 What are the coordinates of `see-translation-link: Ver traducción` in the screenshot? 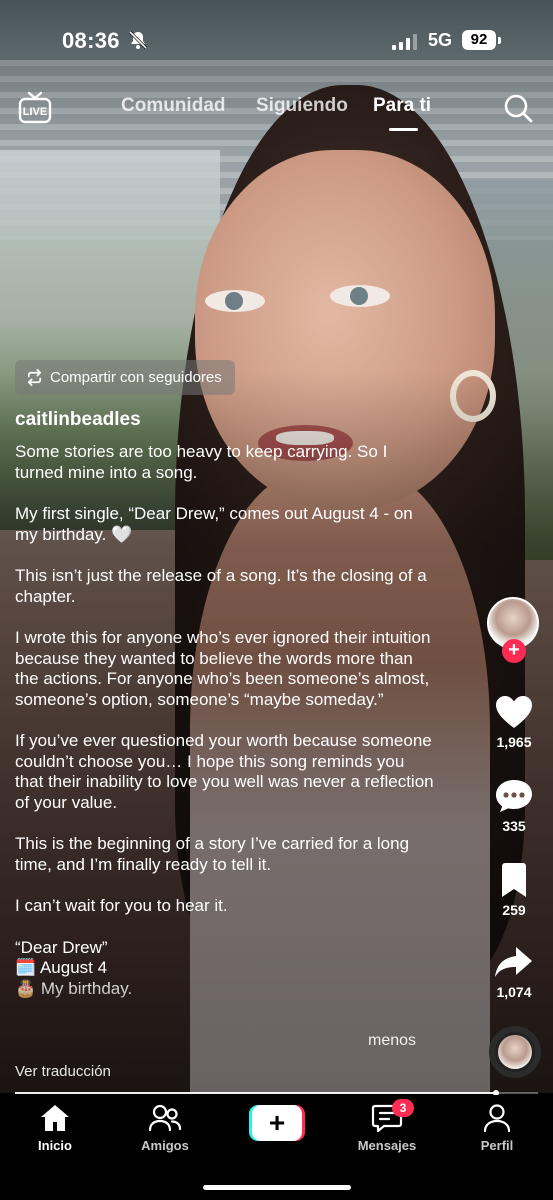 It's located at (63, 1071).